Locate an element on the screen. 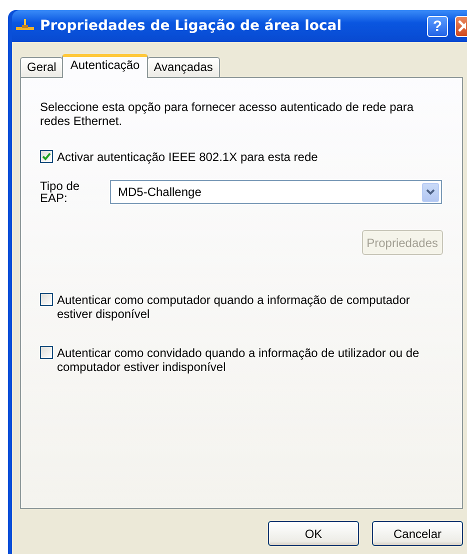 This screenshot has width=467, height=554. checkbox-label: Autenticar como computador quando a informação de computador estiver disponível is located at coordinates (234, 307).